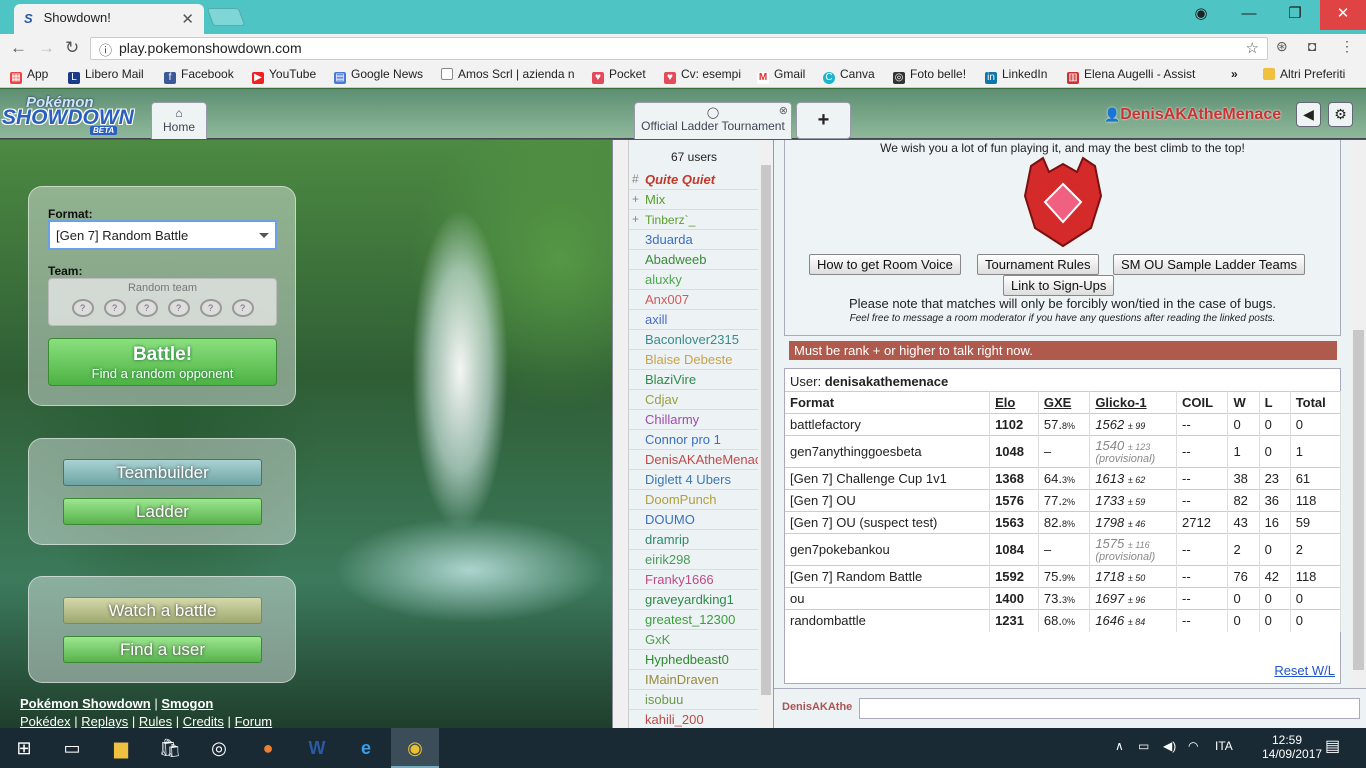 Image resolution: width=1366 pixels, height=768 pixels. What do you see at coordinates (72, 48) in the screenshot?
I see `reload-icon: ↻` at bounding box center [72, 48].